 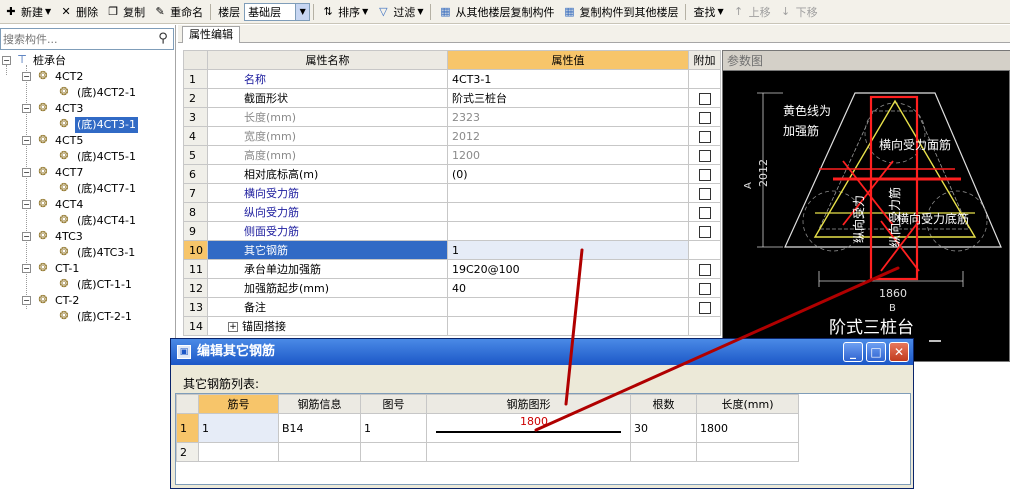 I want to click on fig-no-cell: 1, so click(x=393, y=428).